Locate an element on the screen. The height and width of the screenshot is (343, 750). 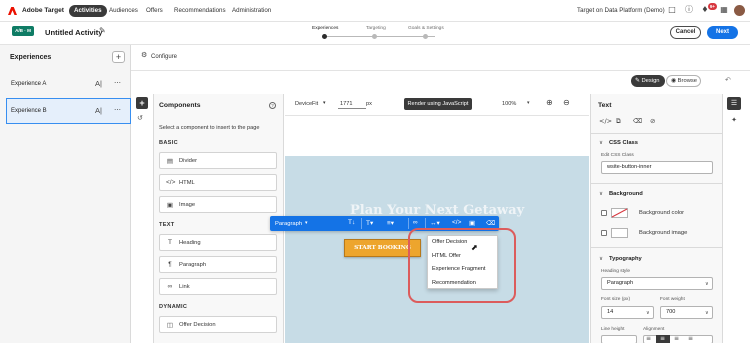
nav-audiences: Audiences is located at coordinates (123, 11).